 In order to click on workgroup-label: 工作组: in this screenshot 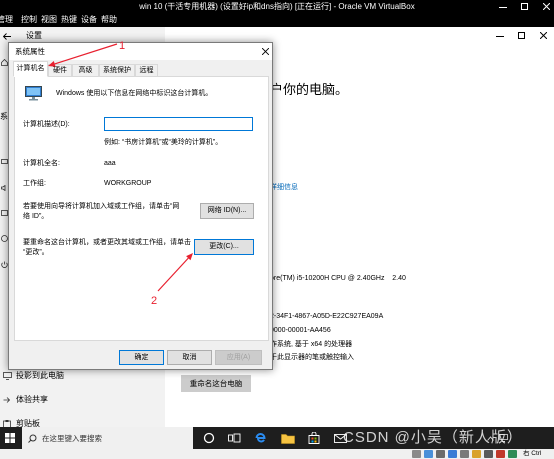, I will do `click(34, 183)`.